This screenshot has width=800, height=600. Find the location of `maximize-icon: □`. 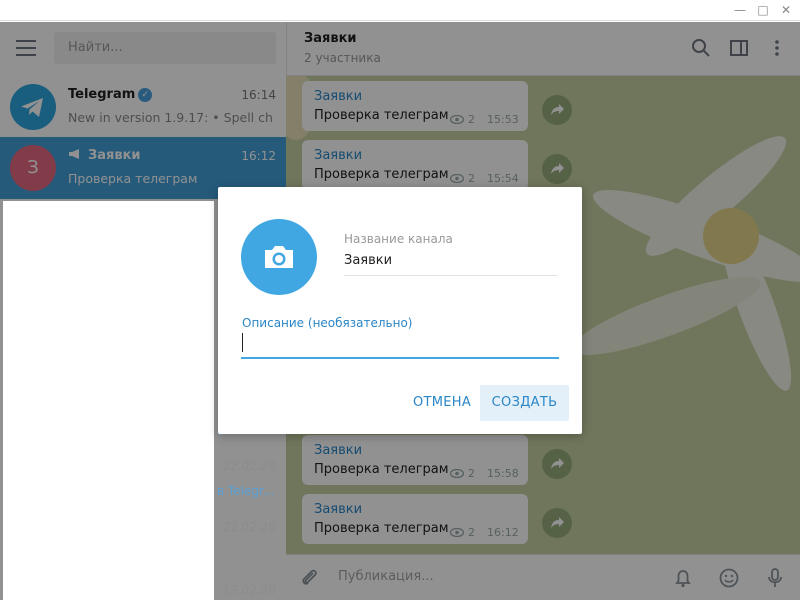

maximize-icon: □ is located at coordinates (763, 10).